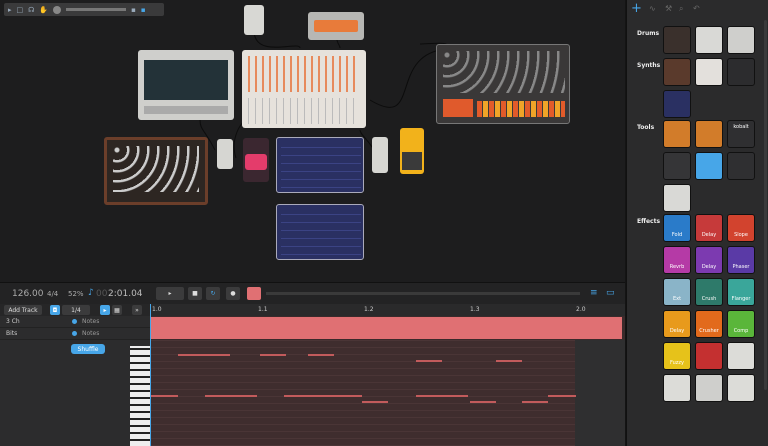 The height and width of the screenshot is (446, 768). What do you see at coordinates (304, 89) in the screenshot?
I see `mixer-device` at bounding box center [304, 89].